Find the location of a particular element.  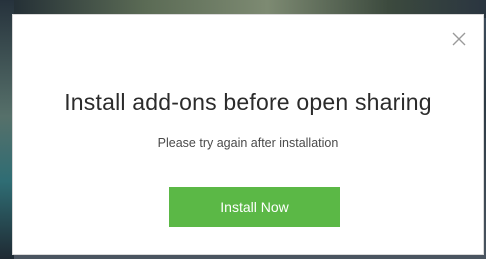

dialog-message: Please try again after installation is located at coordinates (248, 143).